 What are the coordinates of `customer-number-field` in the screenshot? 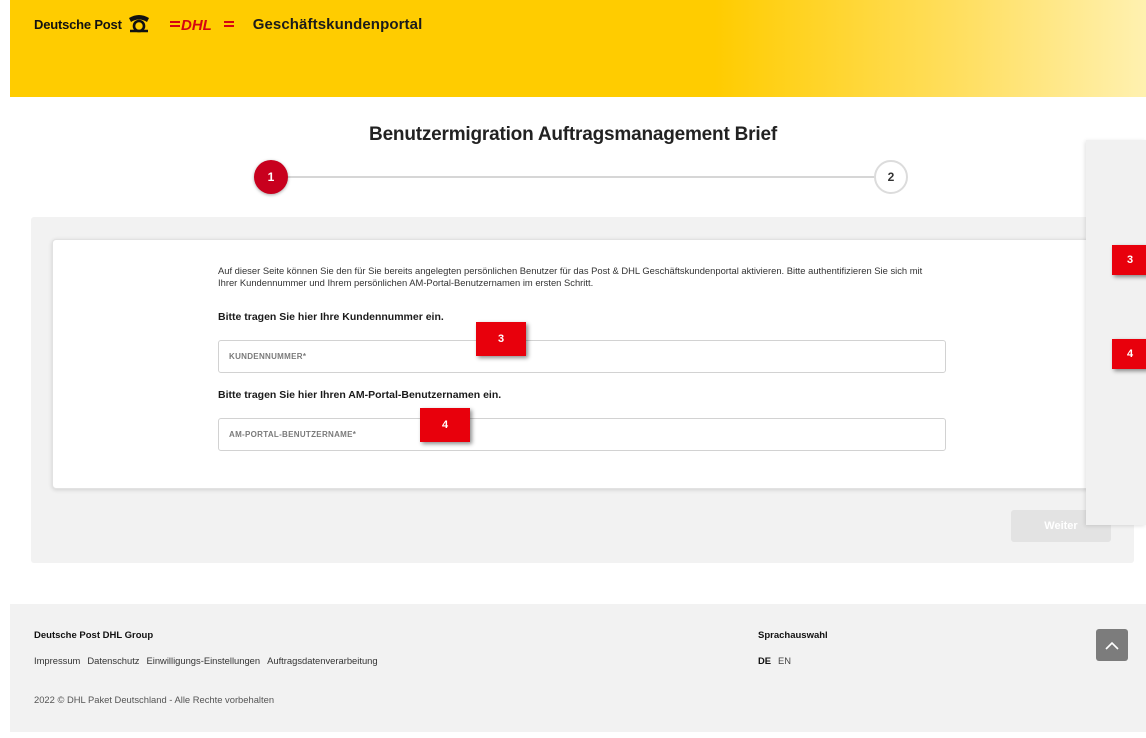 It's located at (582, 356).